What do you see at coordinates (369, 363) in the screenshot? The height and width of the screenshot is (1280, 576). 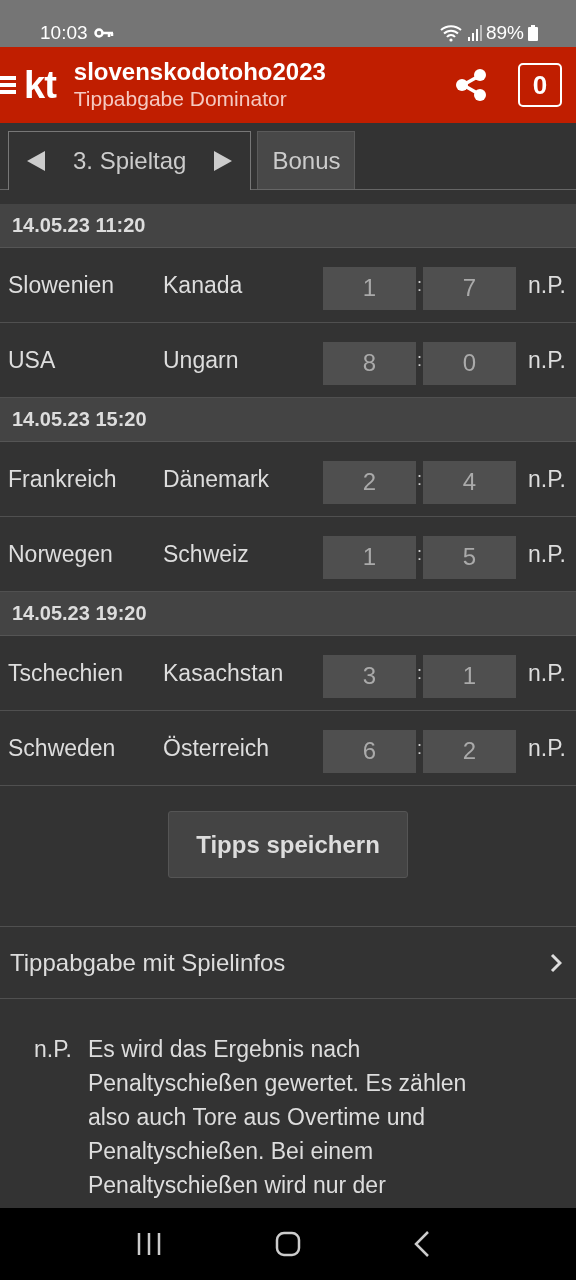 I see `score-input: 8` at bounding box center [369, 363].